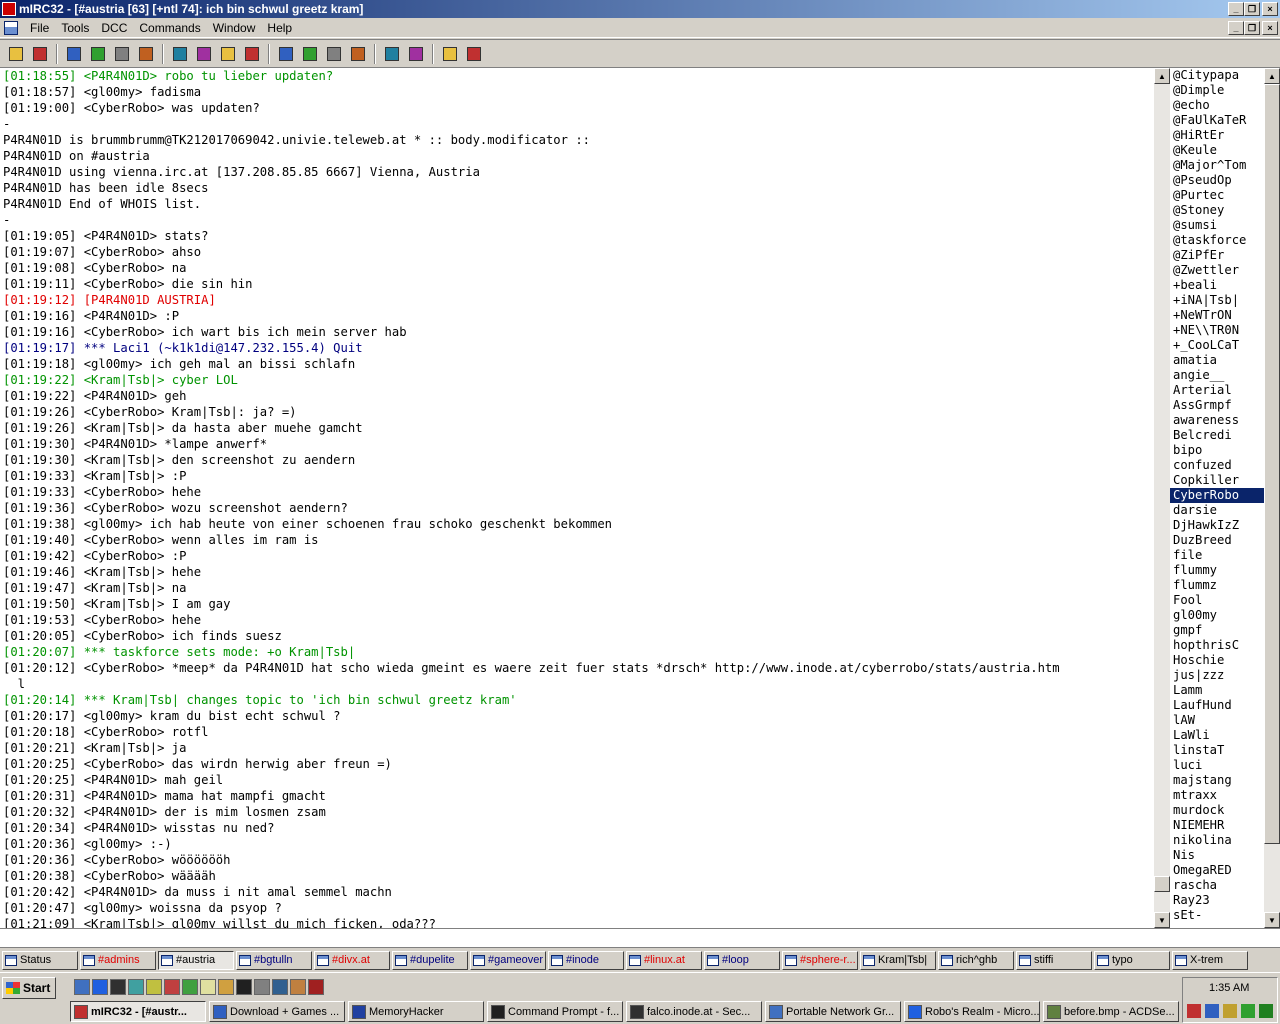 Image resolution: width=1280 pixels, height=1024 pixels. What do you see at coordinates (98, 54) in the screenshot?
I see `remote-icon` at bounding box center [98, 54].